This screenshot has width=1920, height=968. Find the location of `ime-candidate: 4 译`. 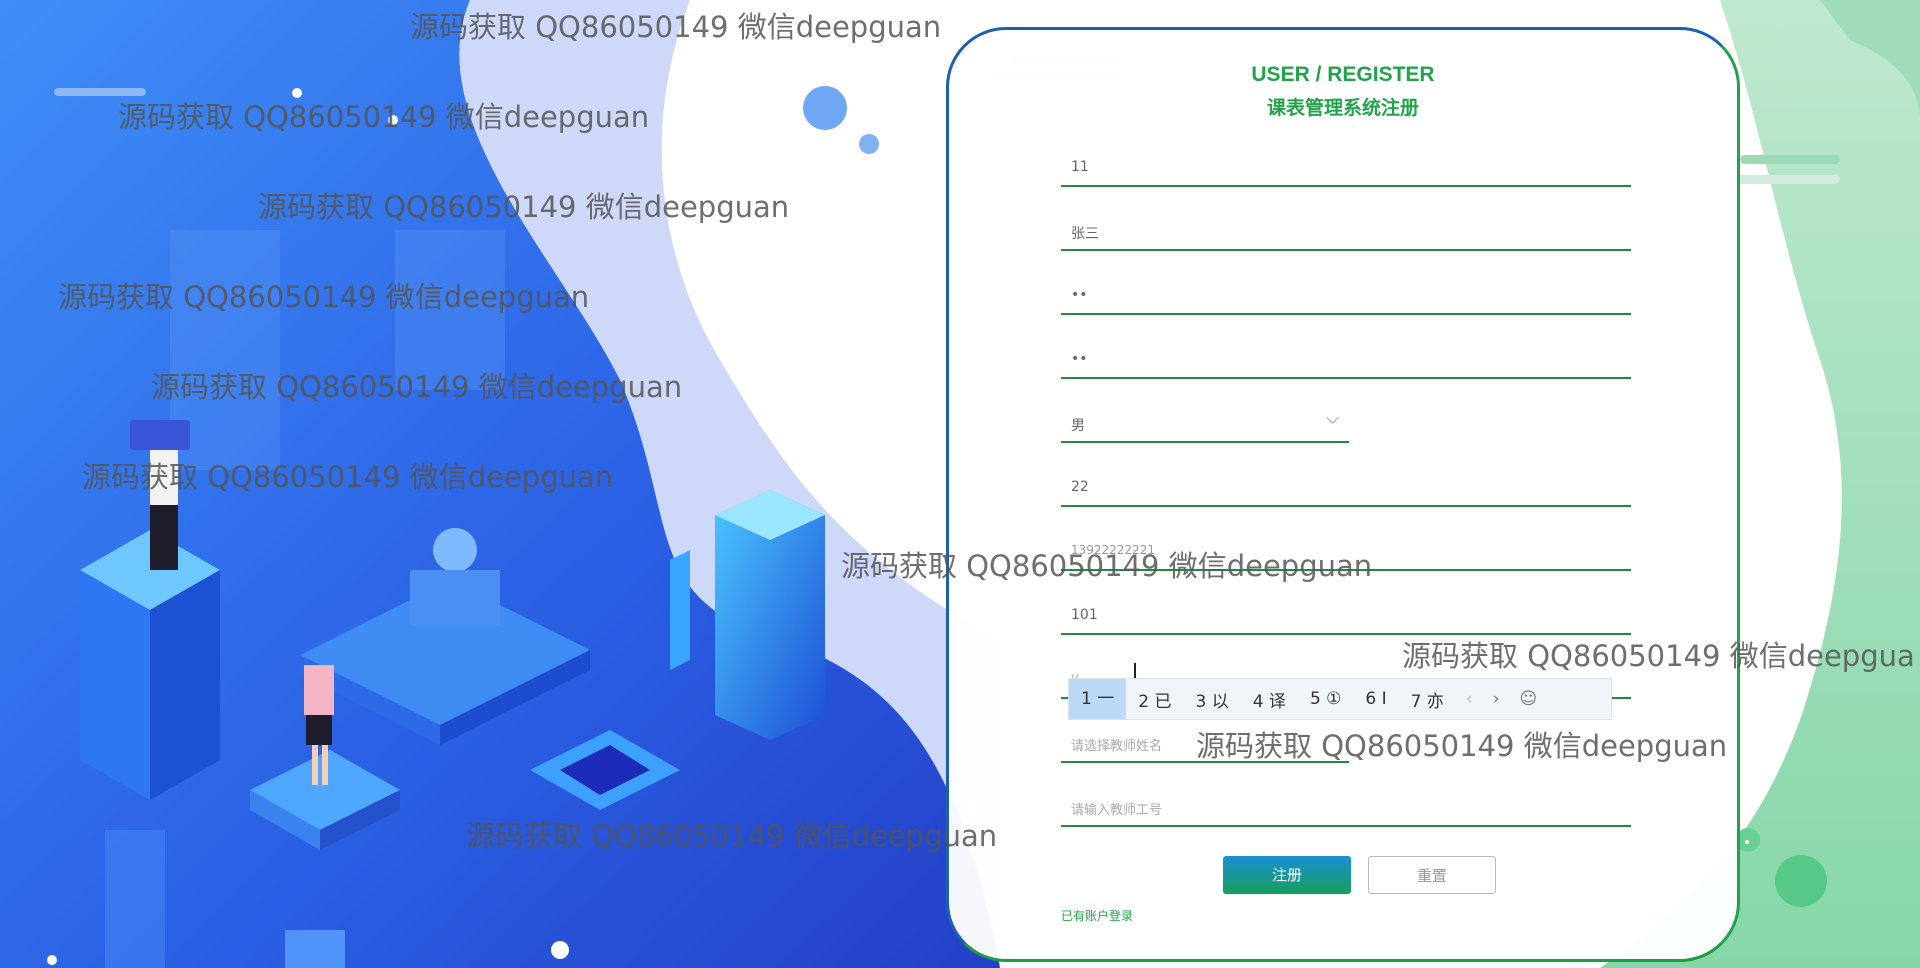

ime-candidate: 4 译 is located at coordinates (1269, 699).